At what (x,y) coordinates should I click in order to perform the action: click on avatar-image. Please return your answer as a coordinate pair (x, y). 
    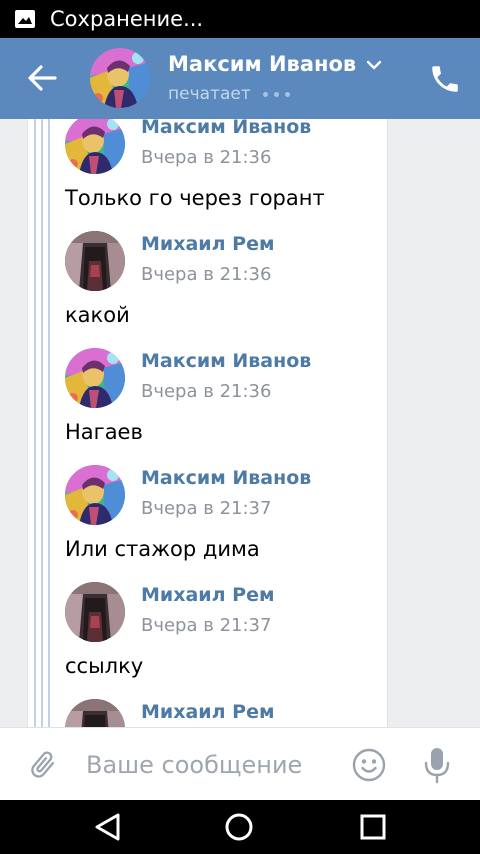
    Looking at the image, I should click on (120, 78).